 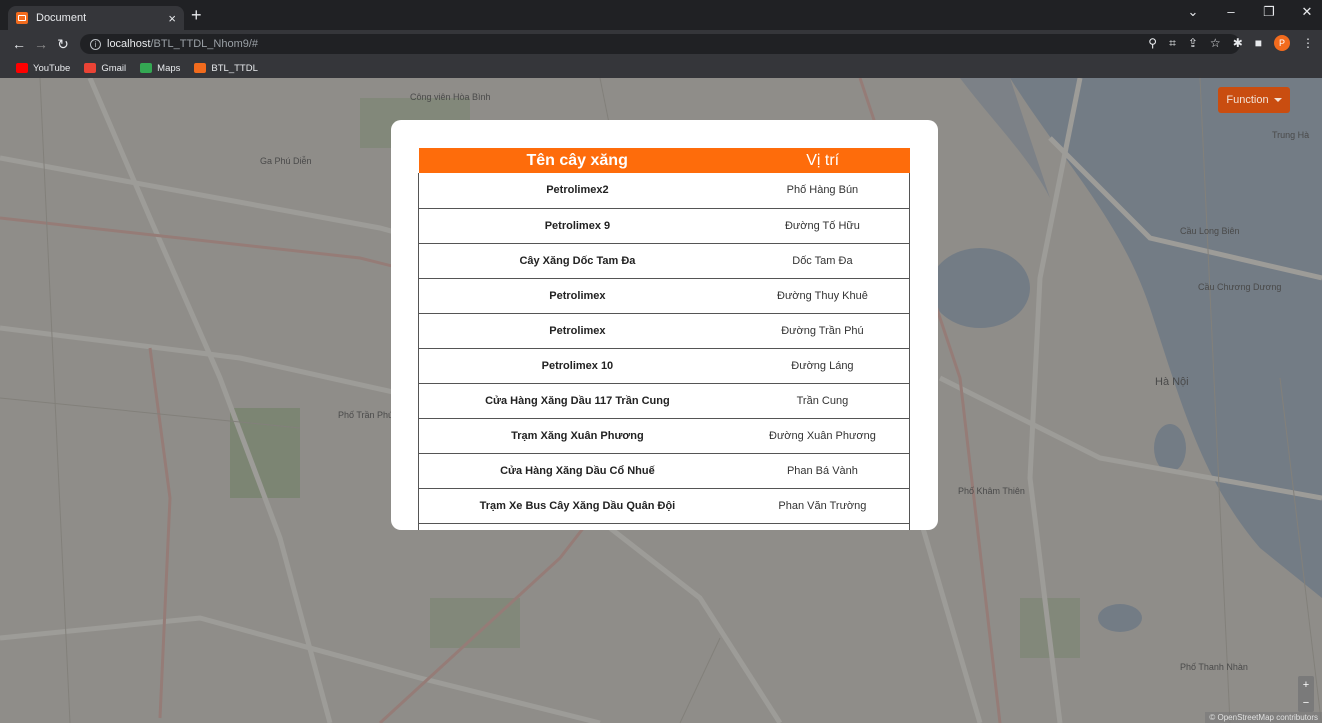 I want to click on side-panel-icon: ■, so click(x=1258, y=43).